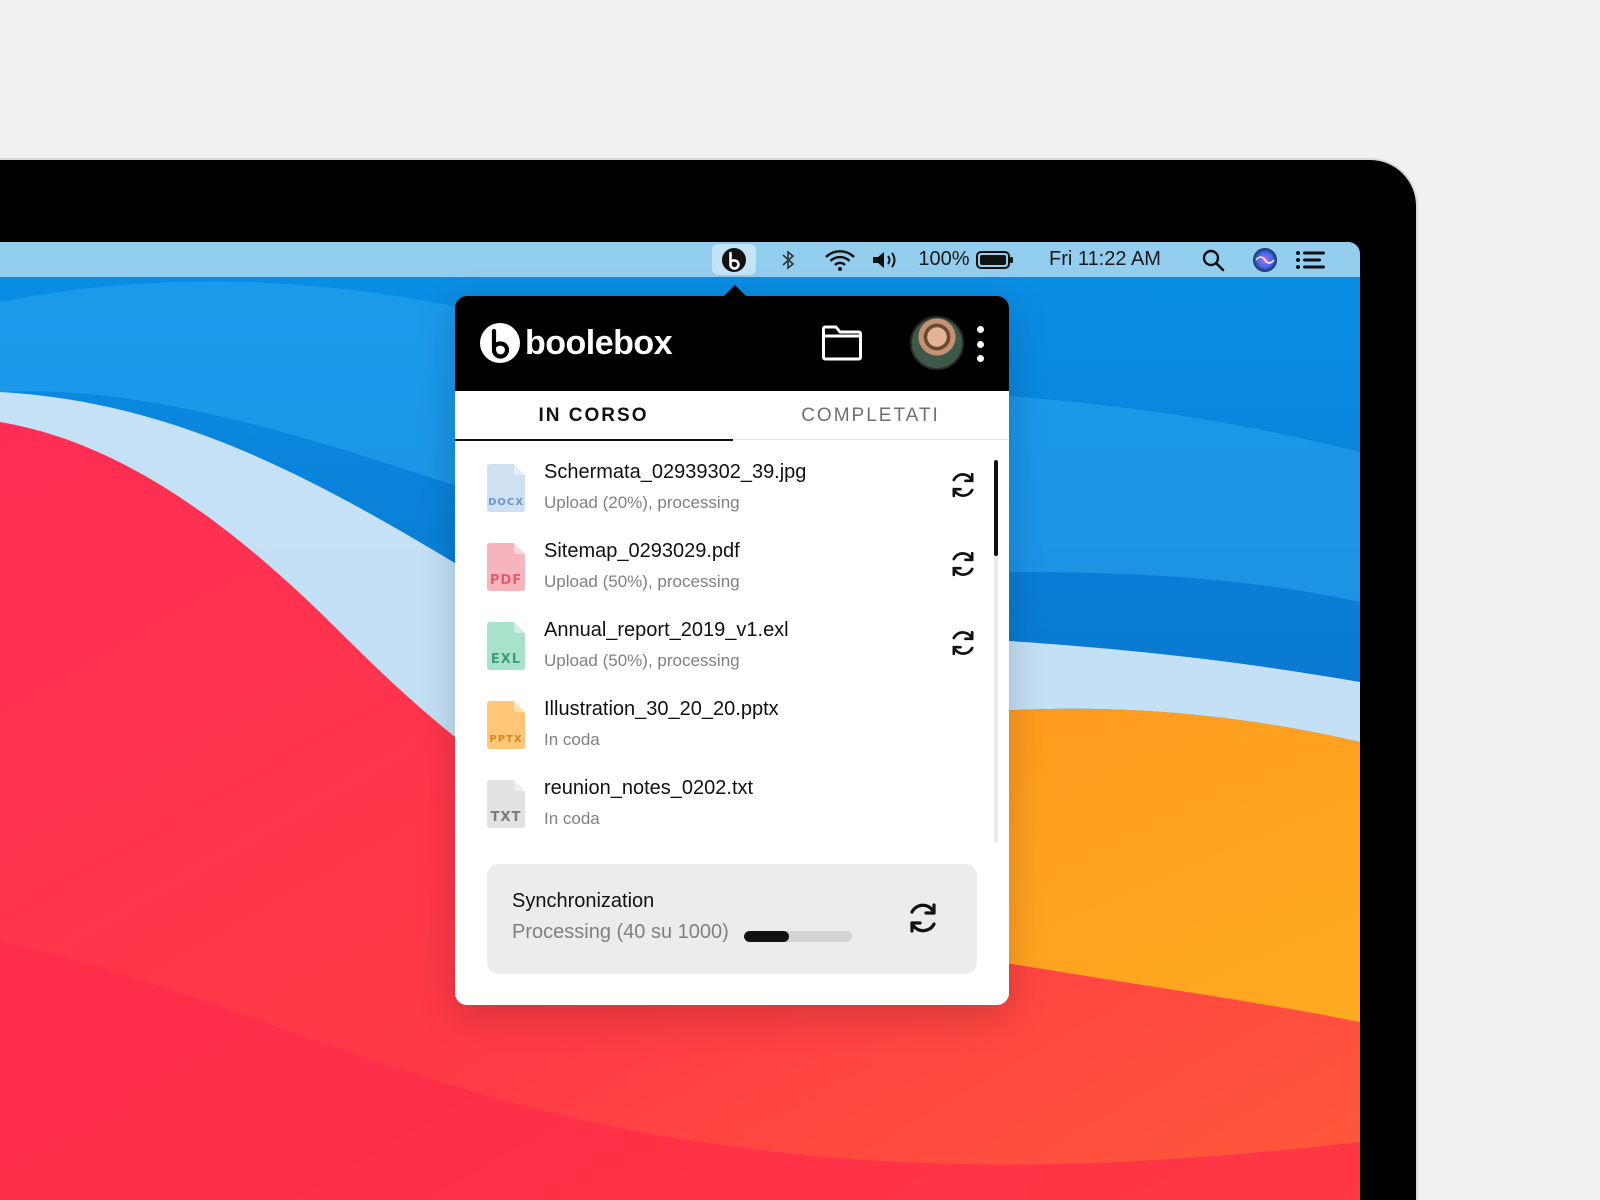 This screenshot has height=1200, width=1600. Describe the element at coordinates (661, 709) in the screenshot. I see `file-name: Illustration_30_20_20.pptx` at that location.